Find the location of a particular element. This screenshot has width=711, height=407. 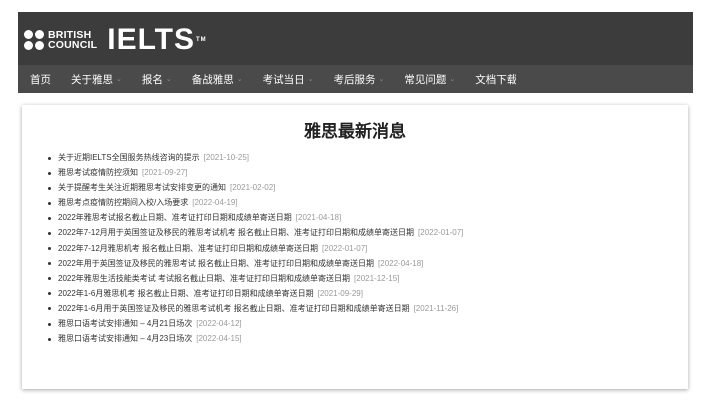

news-link: 关于提醒考生关注近期雅思考试安排变更的通知 is located at coordinates (142, 187).